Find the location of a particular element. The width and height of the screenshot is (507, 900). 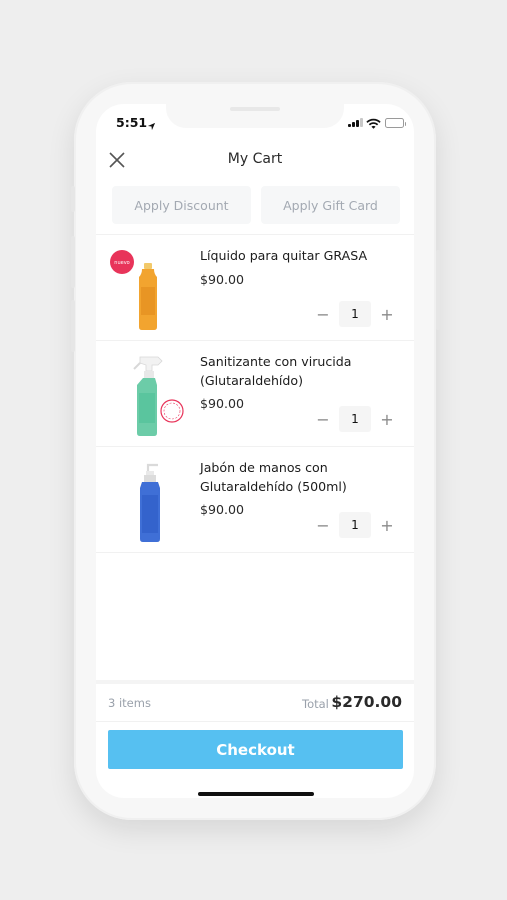

phone-volume-down is located at coordinates (73, 326).